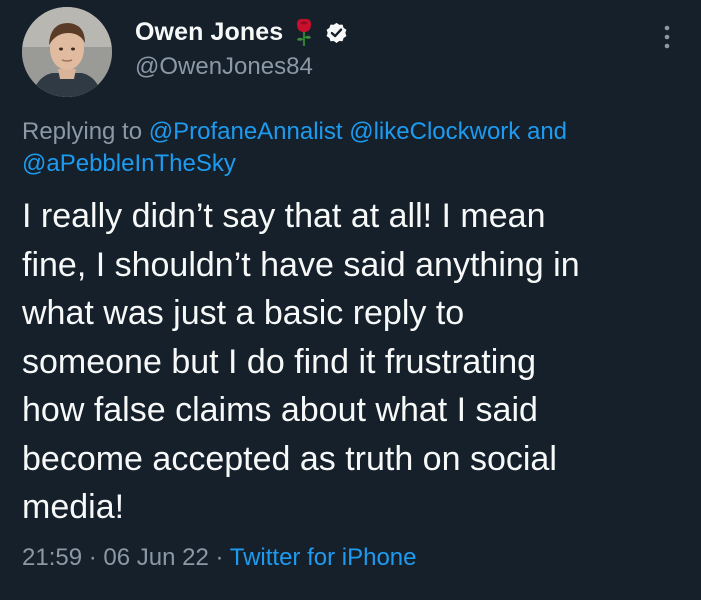  I want to click on avatar-image, so click(67, 52).